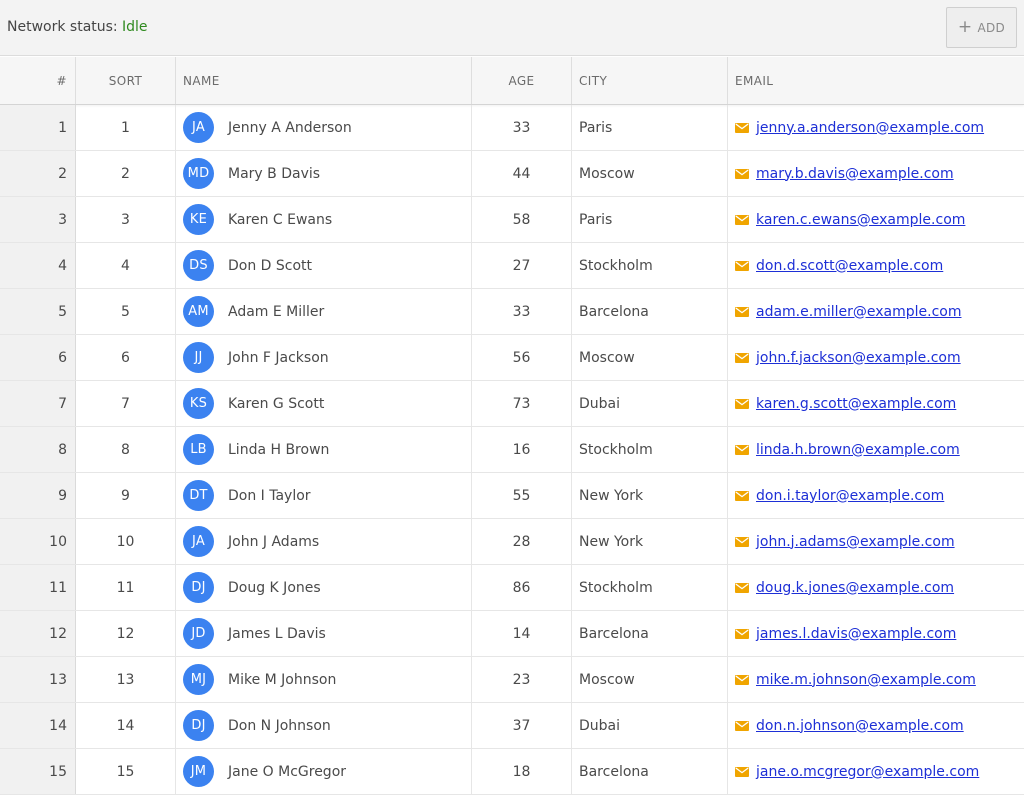 The image size is (1024, 795). What do you see at coordinates (876, 80) in the screenshot?
I see `column-header-email: EMAIL` at bounding box center [876, 80].